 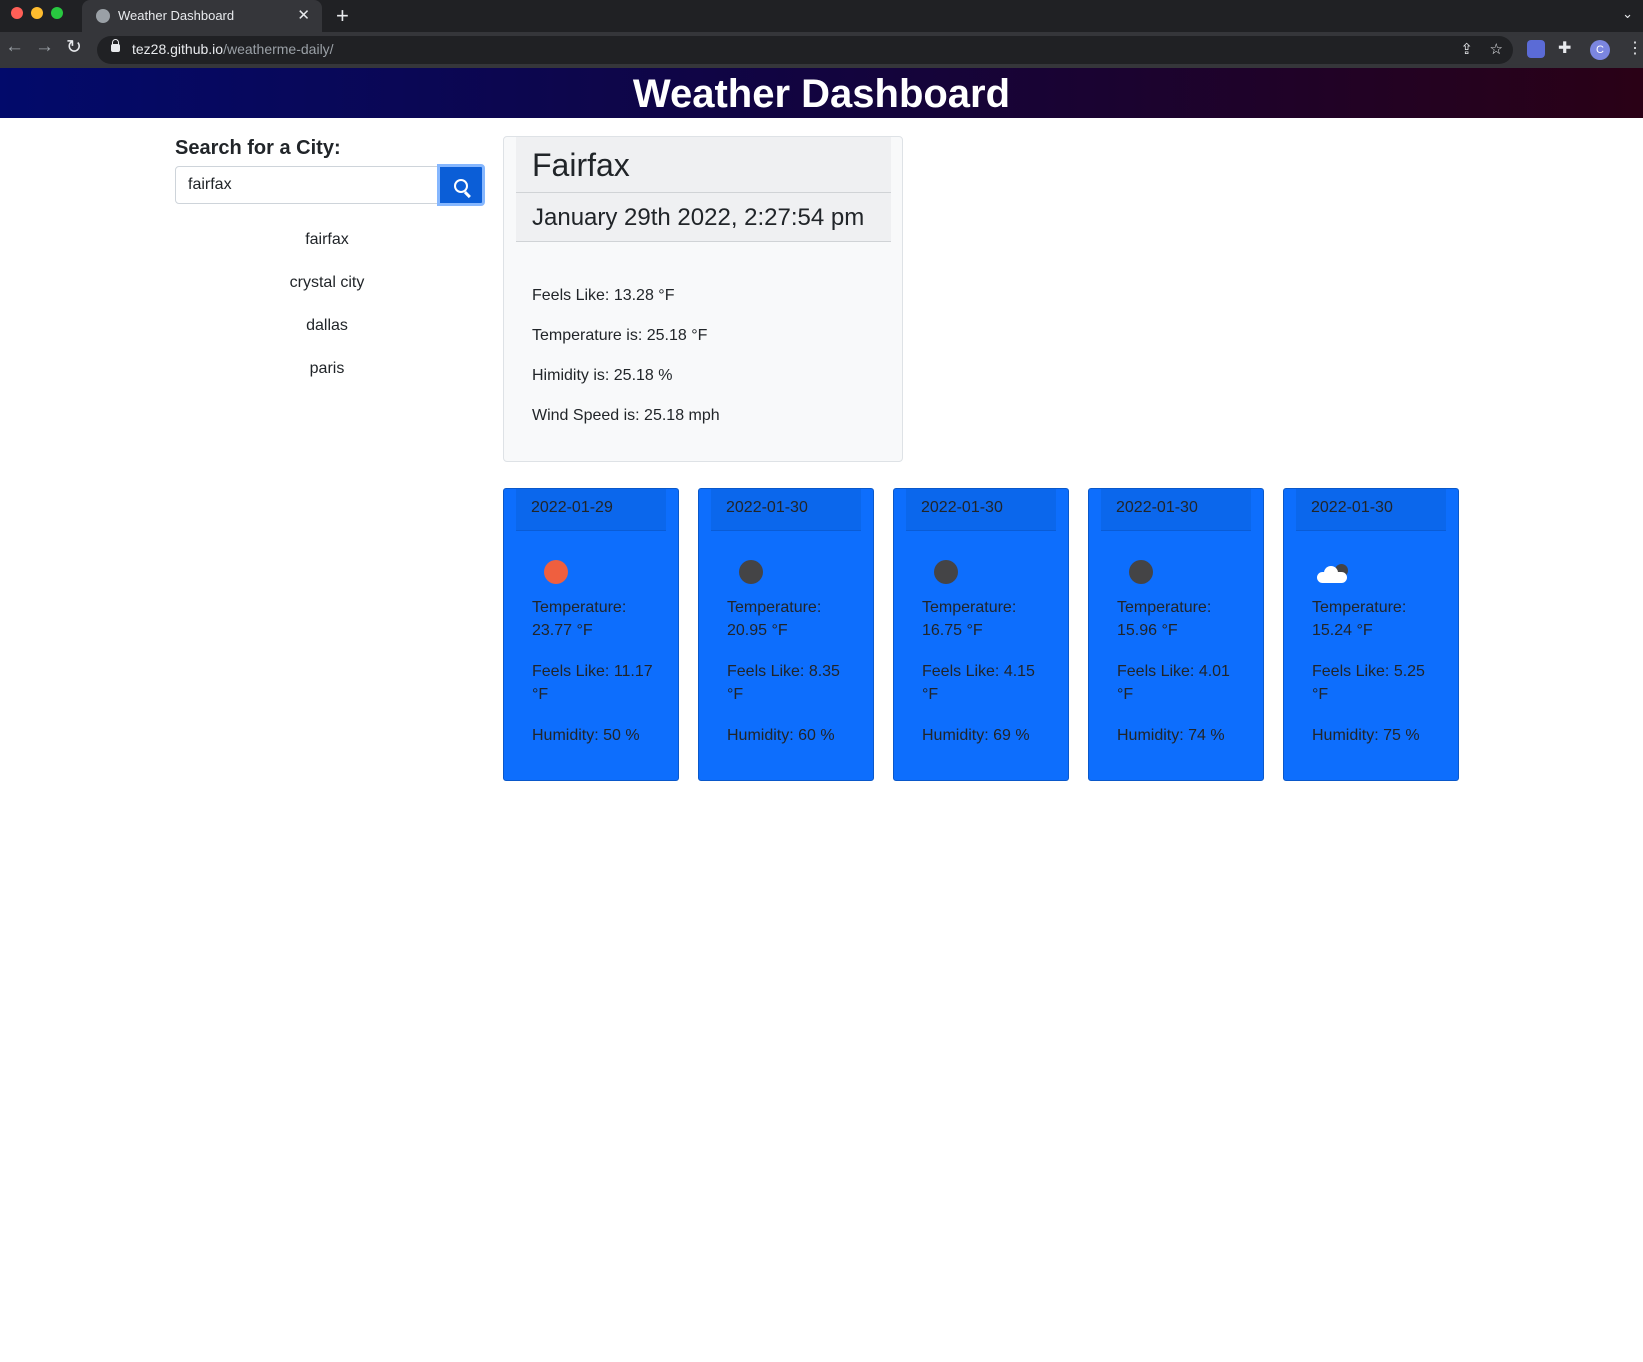 I want to click on history-item: paris, so click(x=327, y=370).